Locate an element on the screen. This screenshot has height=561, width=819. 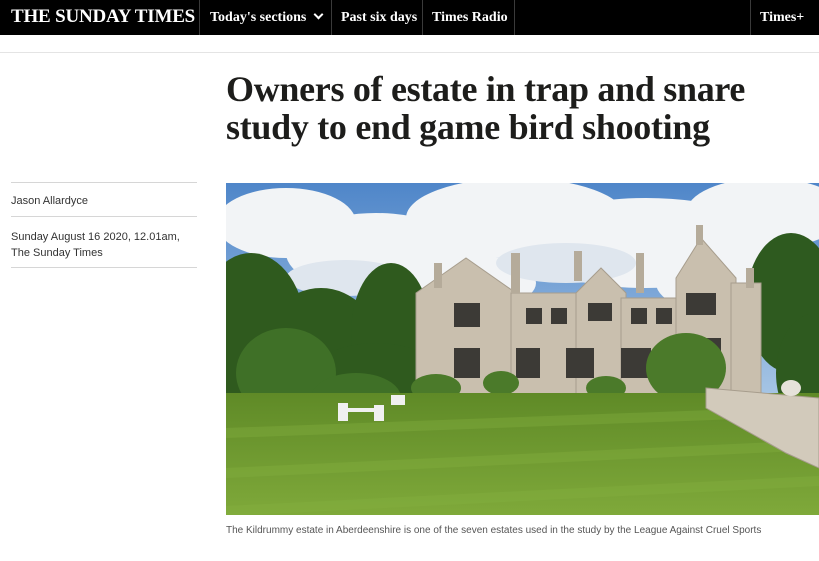
headline-line: Owners of estate in trap and snare is located at coordinates (486, 89).